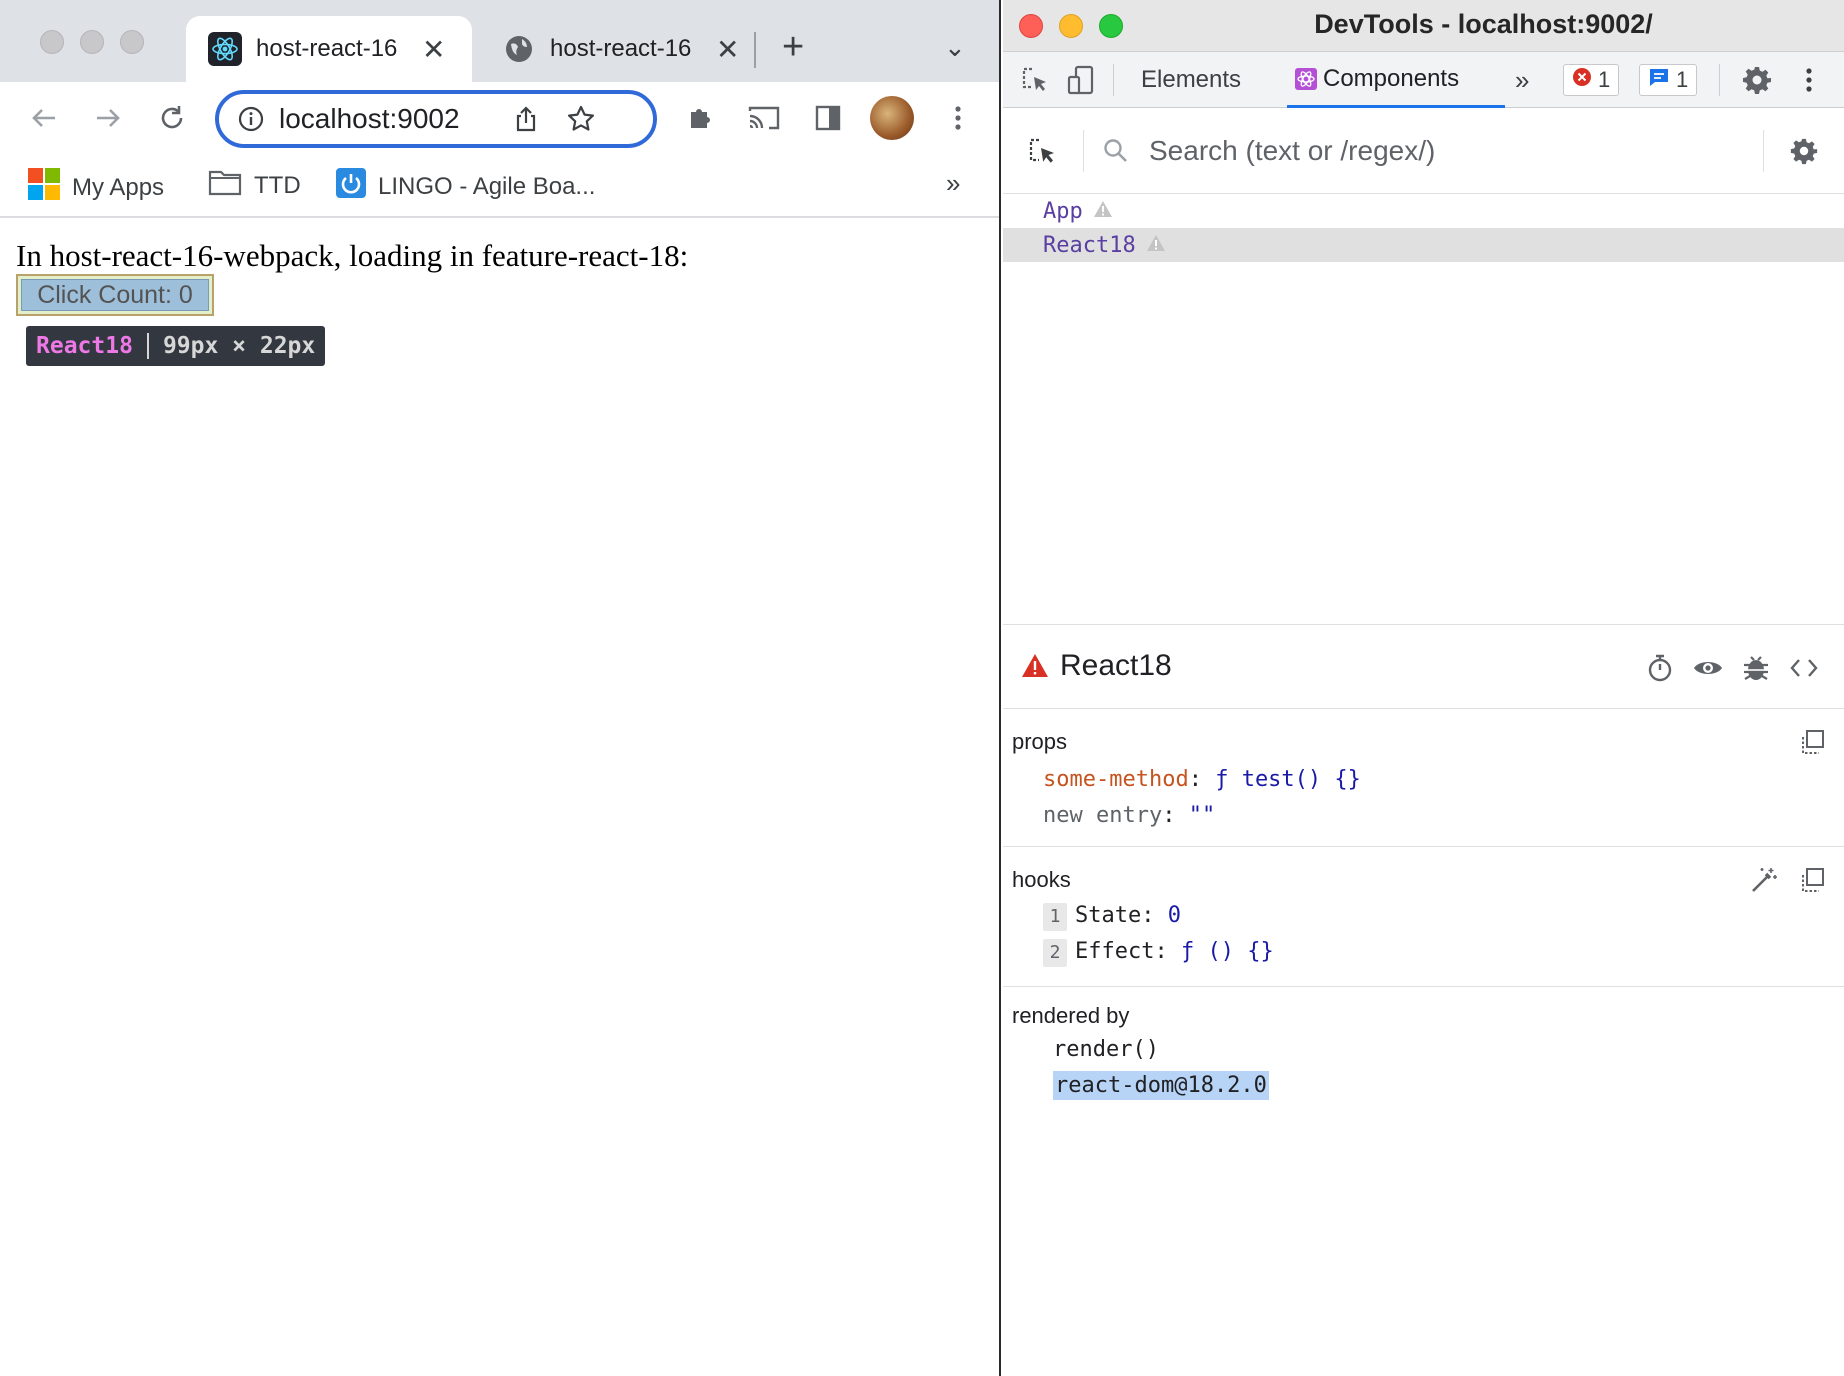 Image resolution: width=1844 pixels, height=1376 pixels. I want to click on component-tree: App React18, so click(1423, 409).